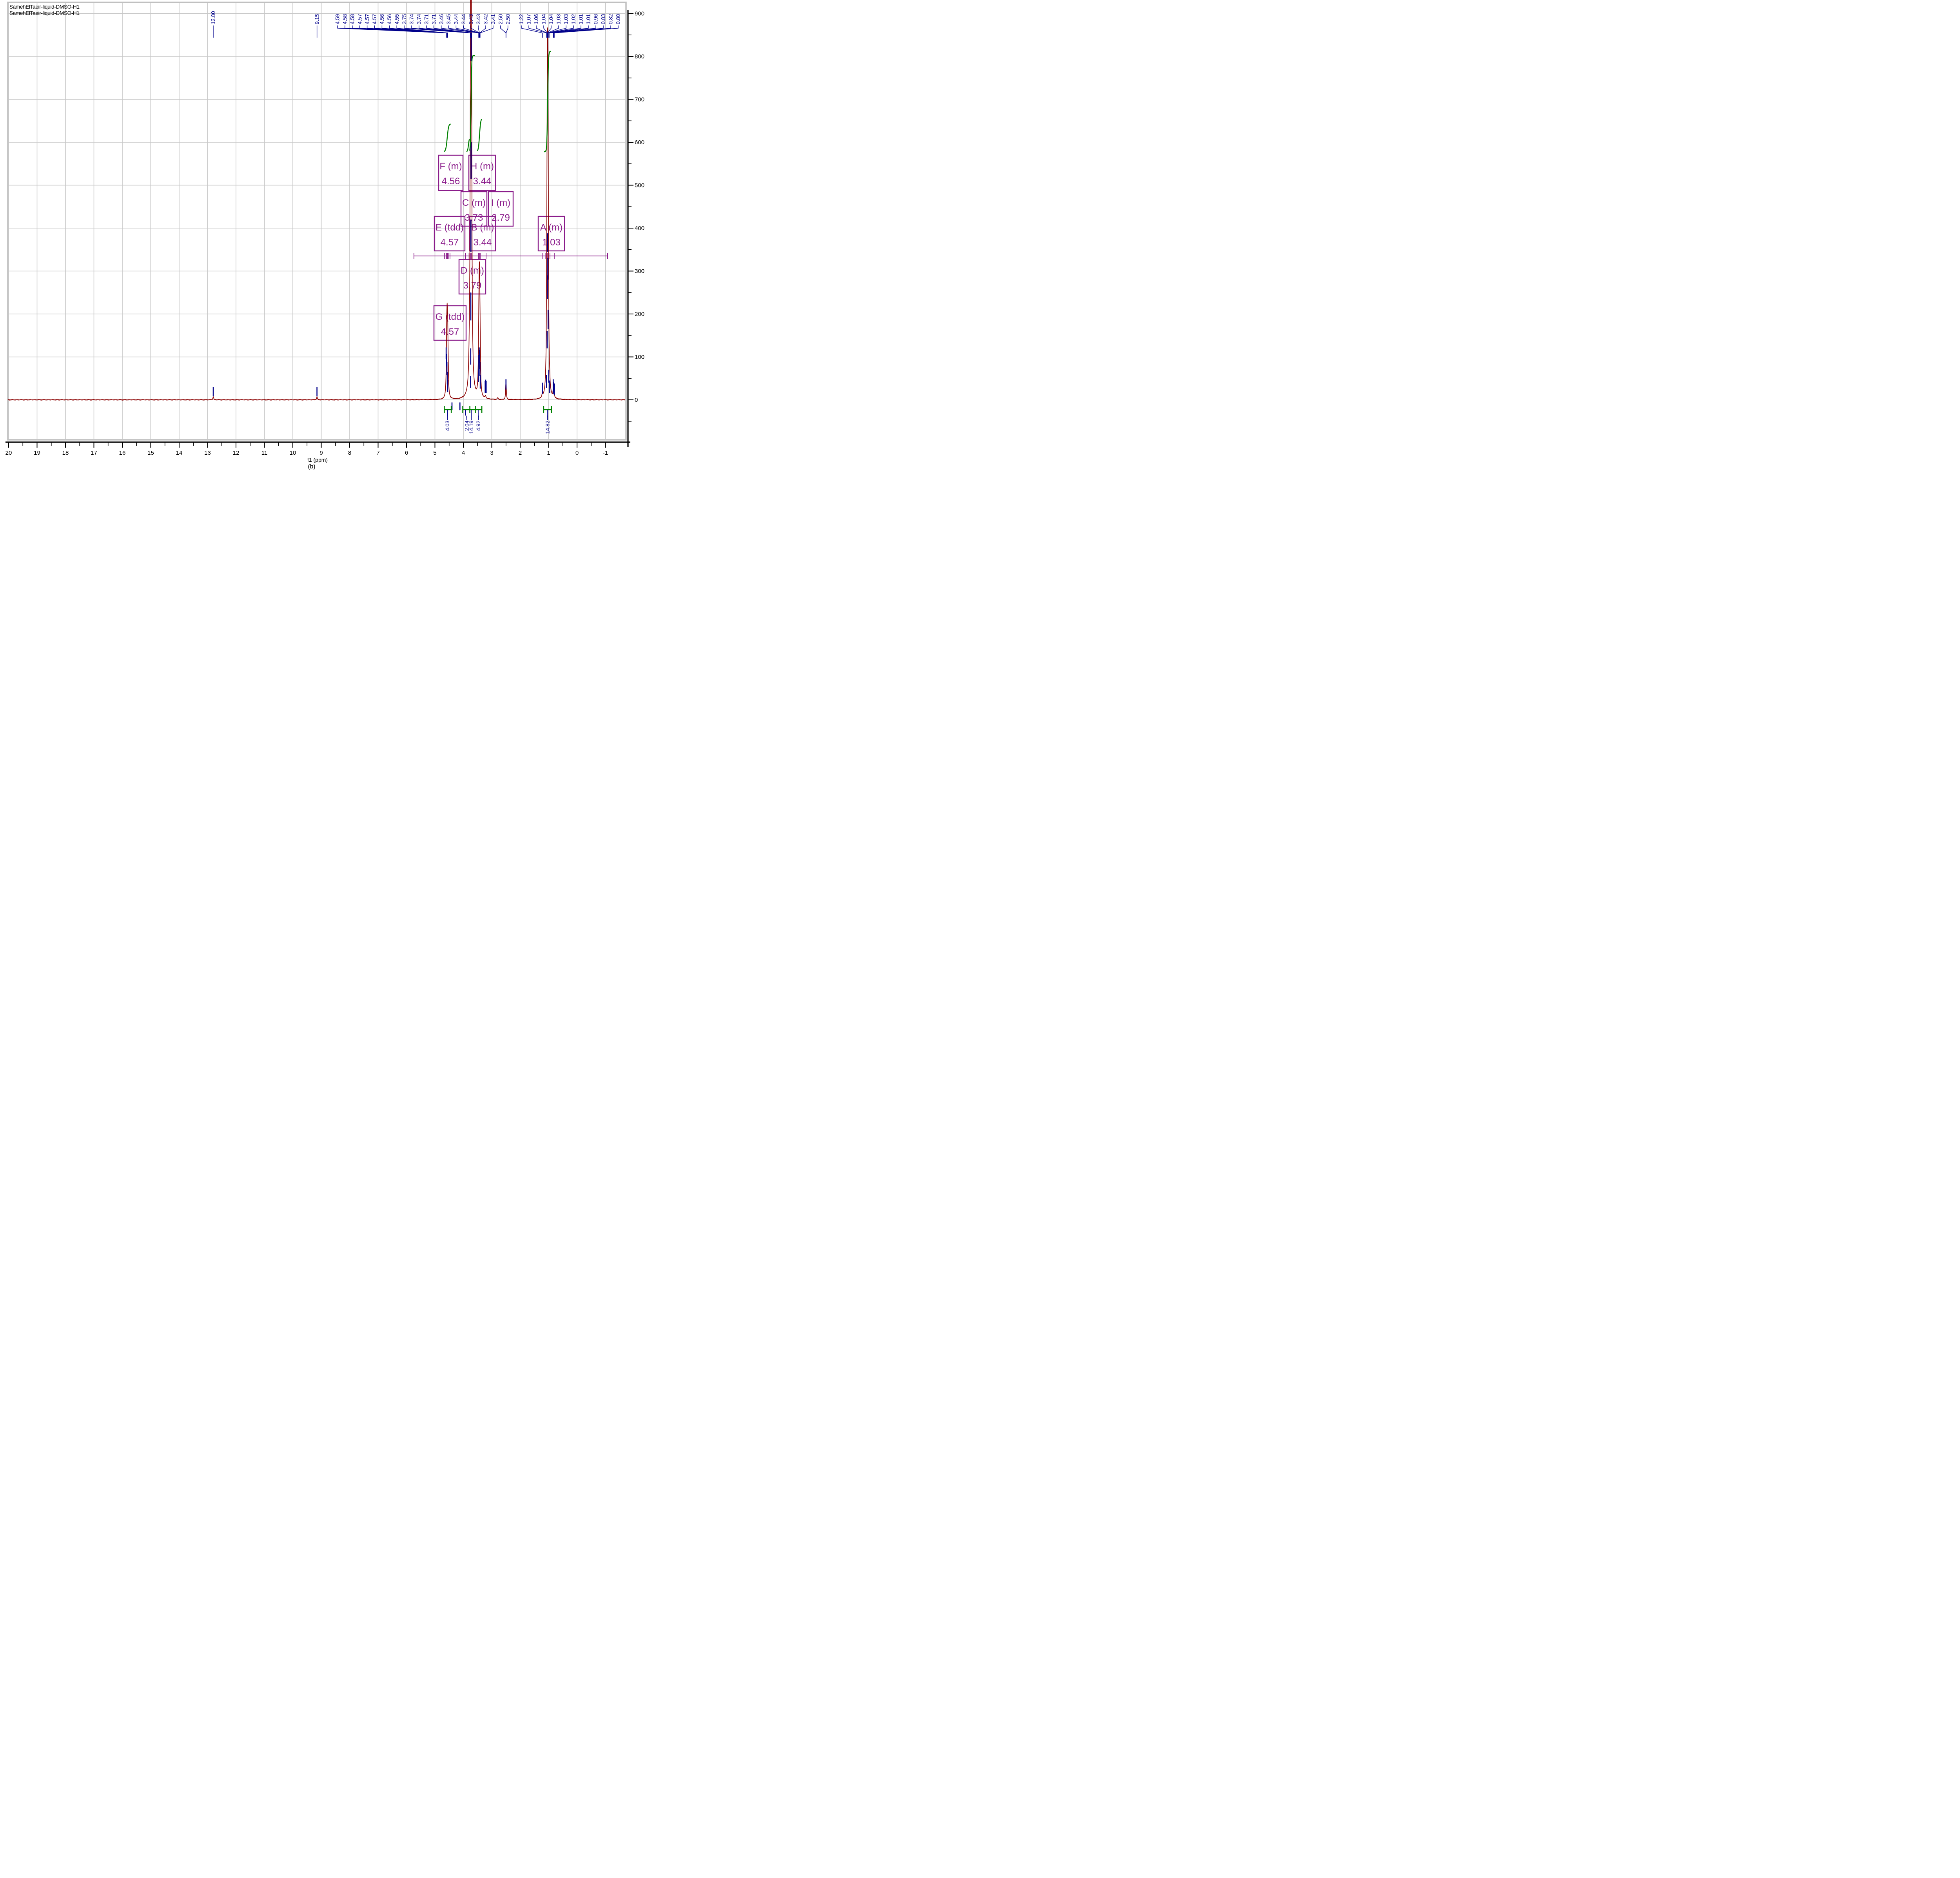 The image size is (1960, 1878). Describe the element at coordinates (639, 143) in the screenshot. I see `y-axis-tick-label: 600` at that location.